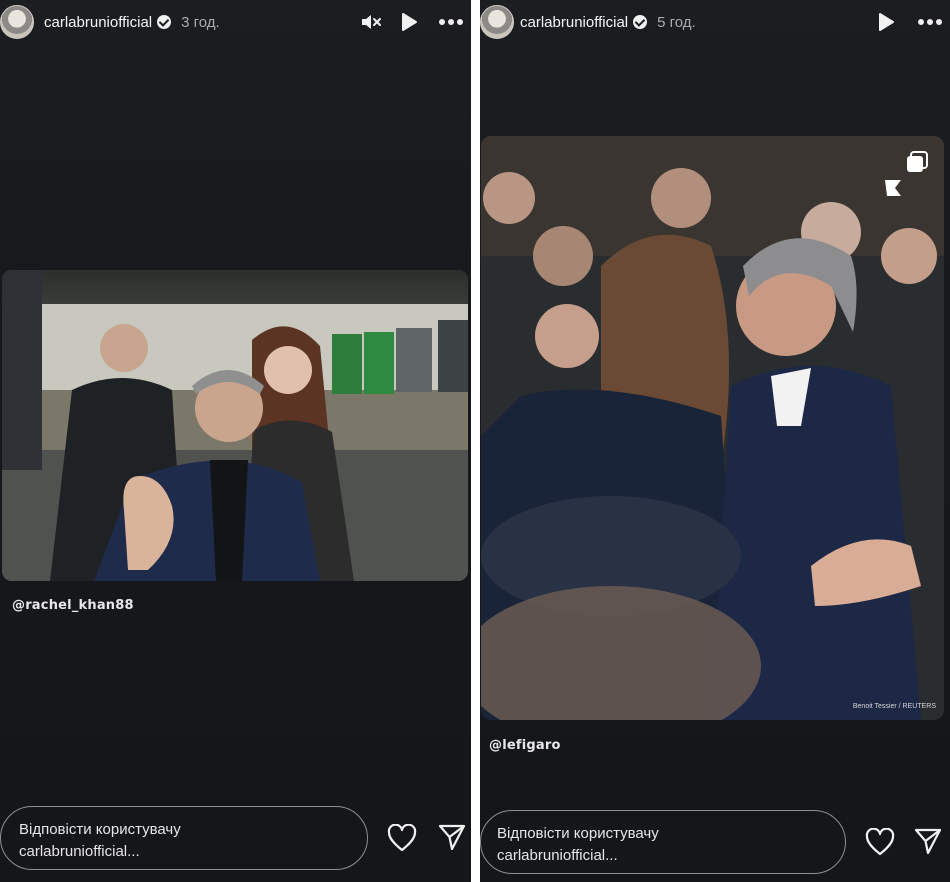 The width and height of the screenshot is (950, 882). I want to click on mute-icon, so click(371, 22).